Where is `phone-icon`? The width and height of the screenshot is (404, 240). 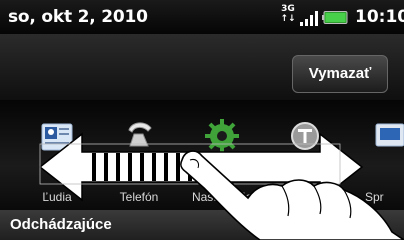 phone-icon is located at coordinates (140, 134).